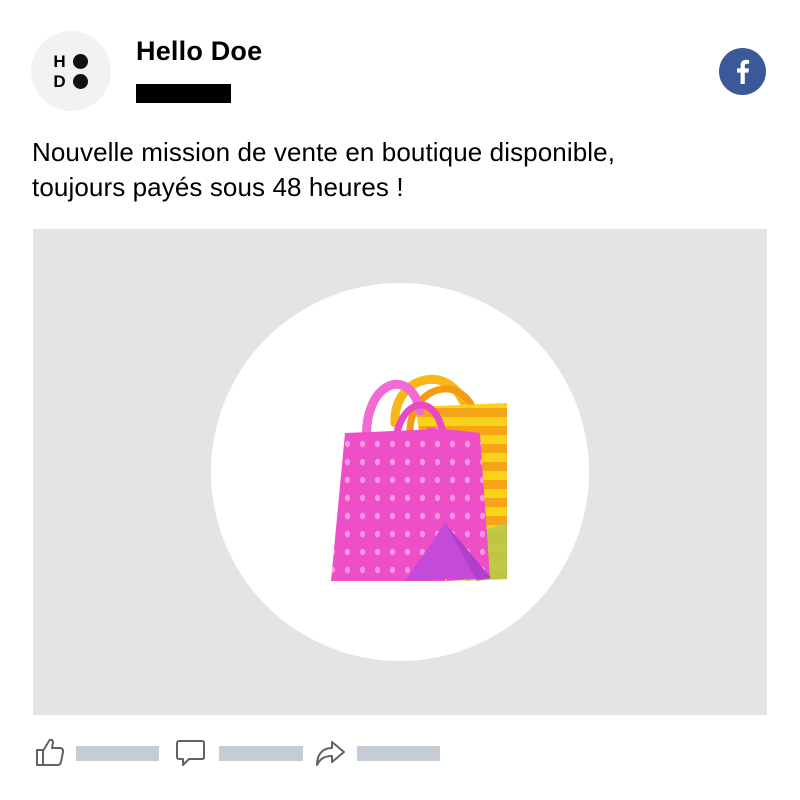 The width and height of the screenshot is (800, 800). What do you see at coordinates (218, 187) in the screenshot?
I see `post-text-line: toujours payés sous 48 heures !` at bounding box center [218, 187].